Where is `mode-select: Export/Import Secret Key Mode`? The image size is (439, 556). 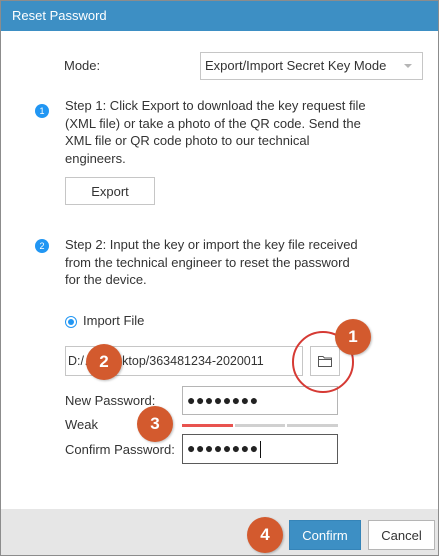
mode-select: Export/Import Secret Key Mode is located at coordinates (311, 66).